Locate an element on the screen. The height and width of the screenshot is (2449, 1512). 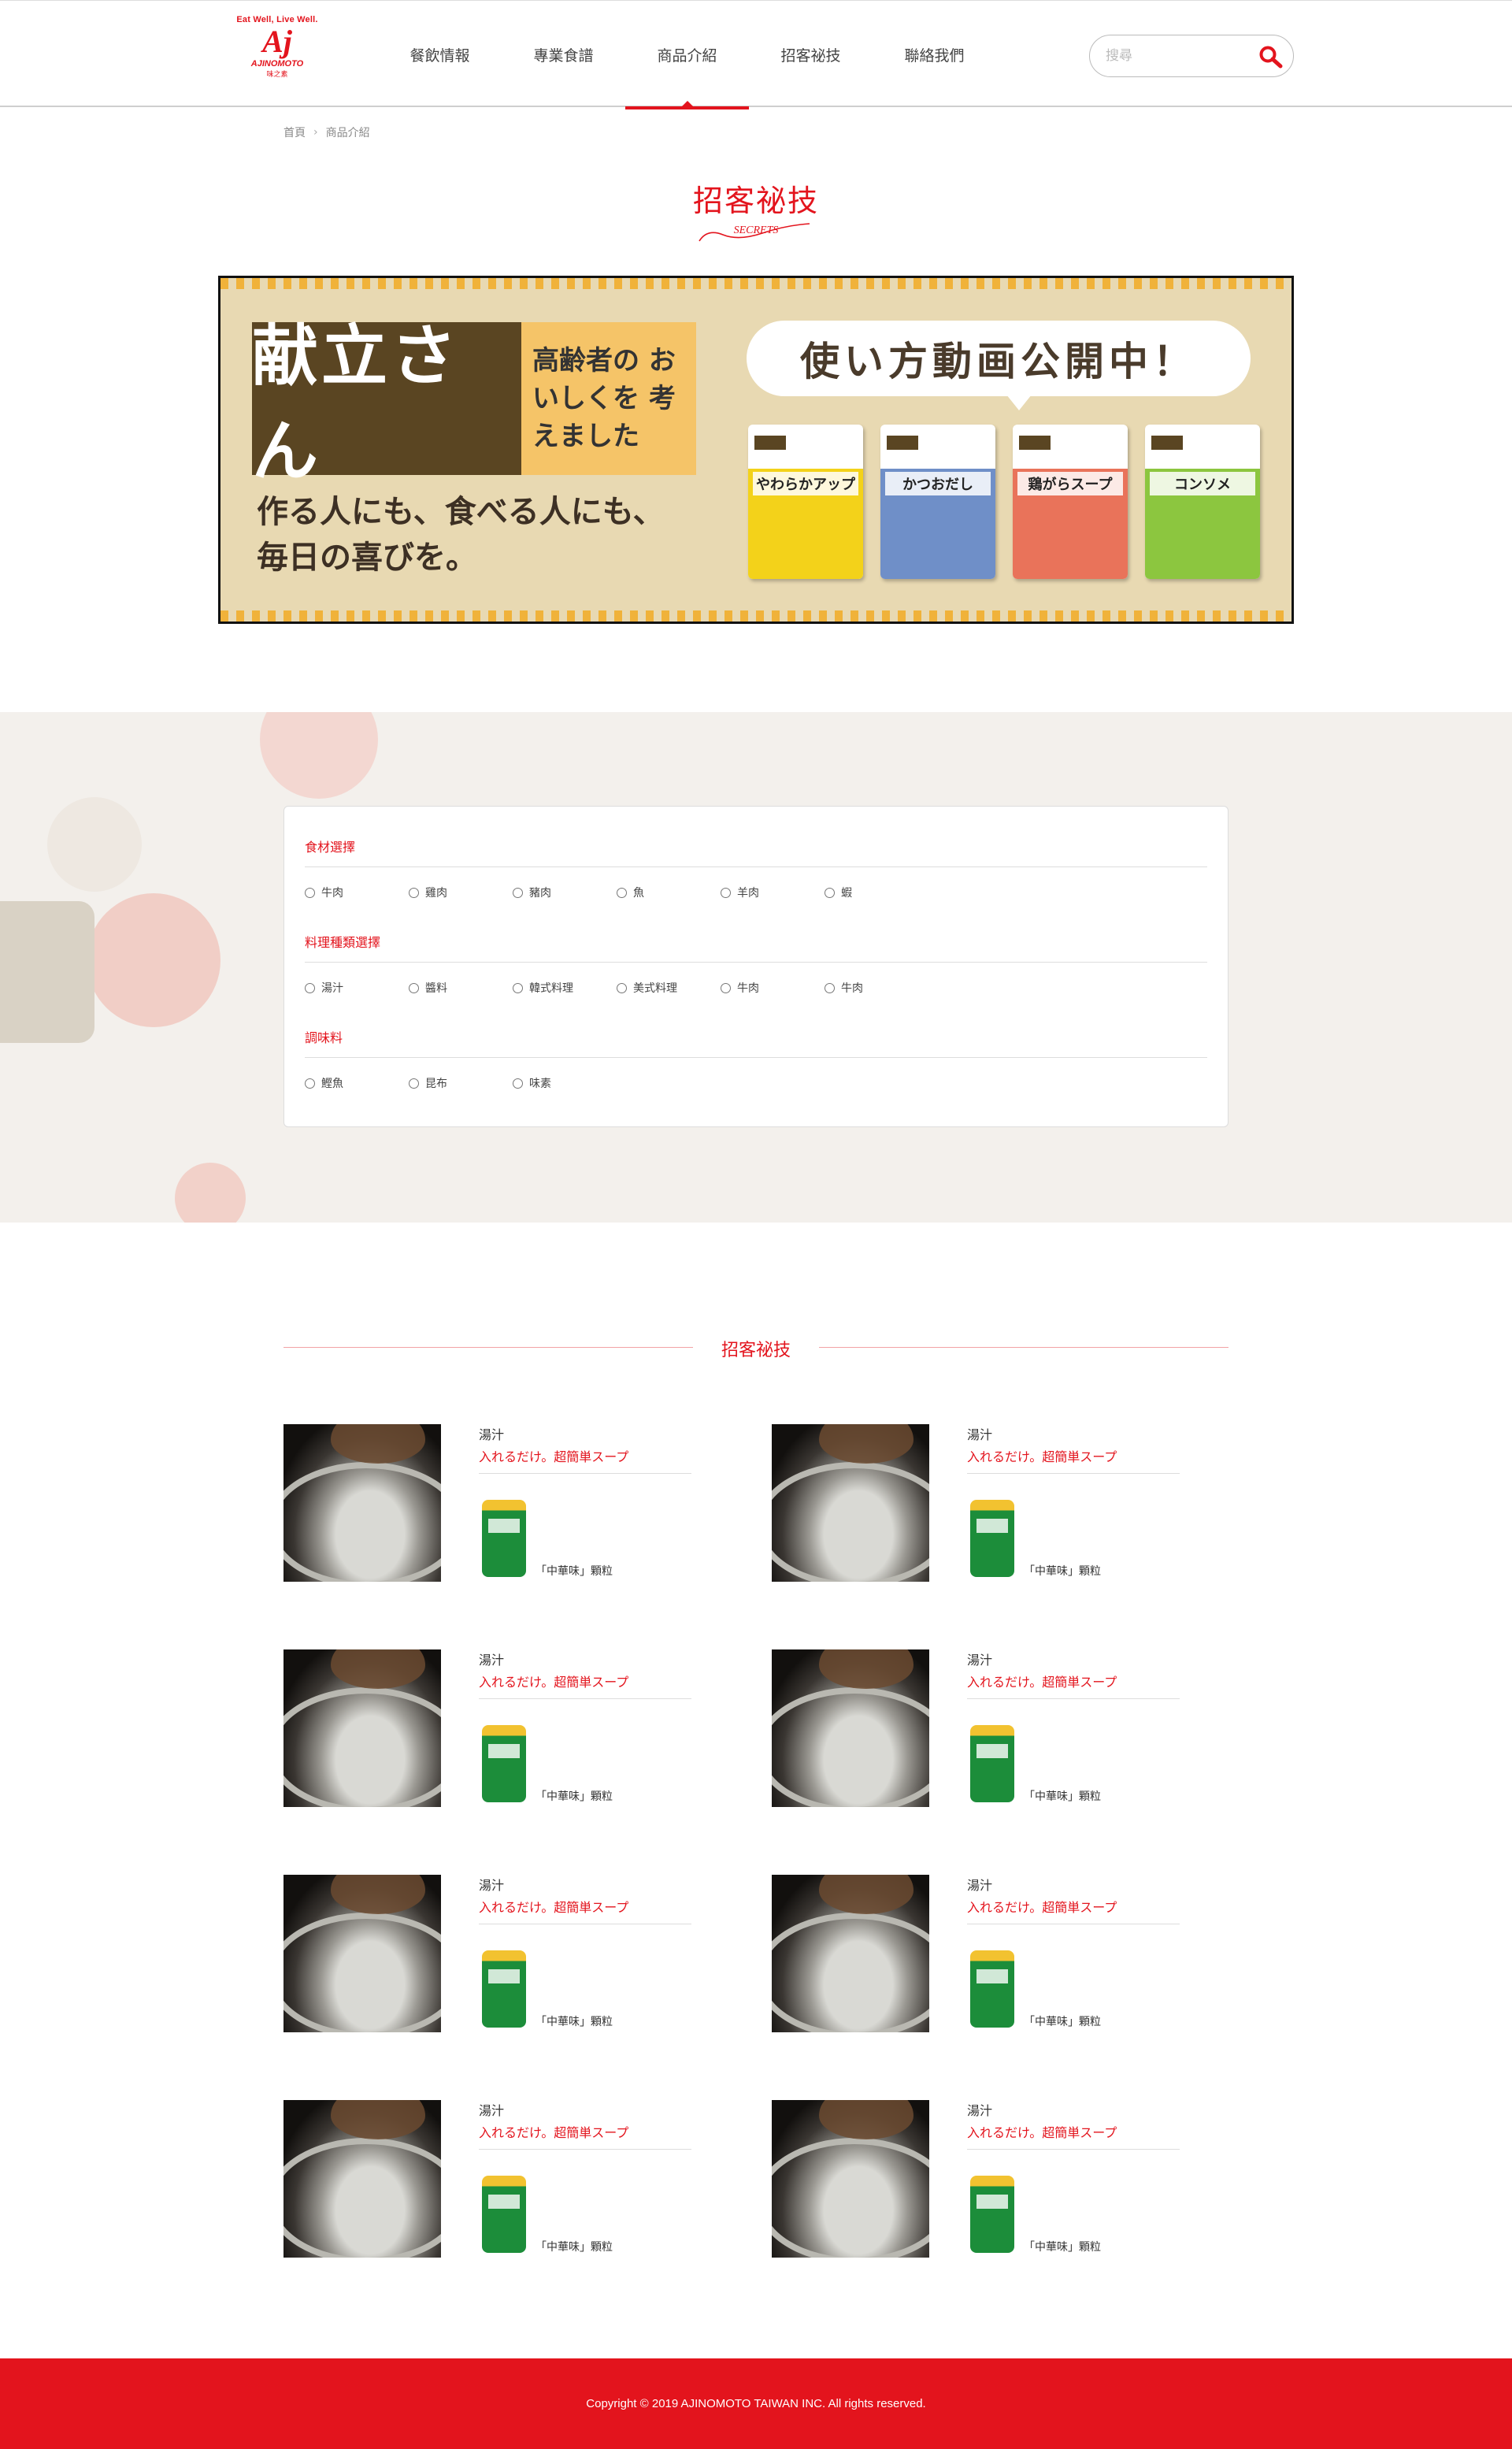
banner-tag-box: 高齢者の おいしくを 考えました is located at coordinates (608, 398).